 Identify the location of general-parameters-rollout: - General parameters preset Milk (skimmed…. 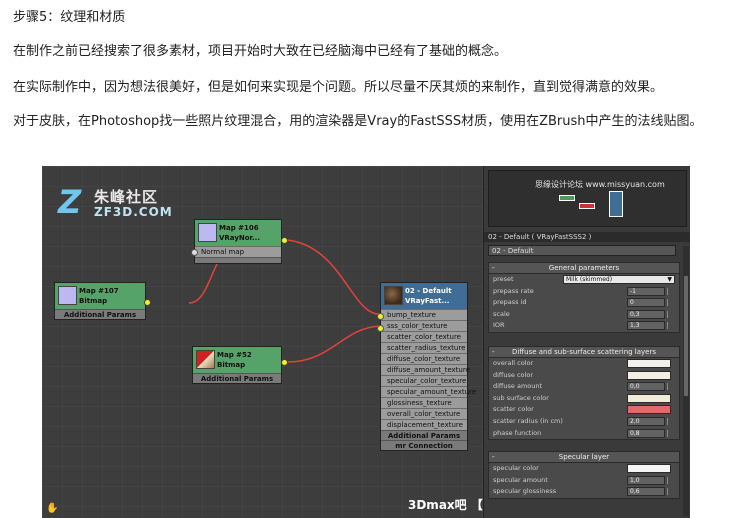
(584, 297).